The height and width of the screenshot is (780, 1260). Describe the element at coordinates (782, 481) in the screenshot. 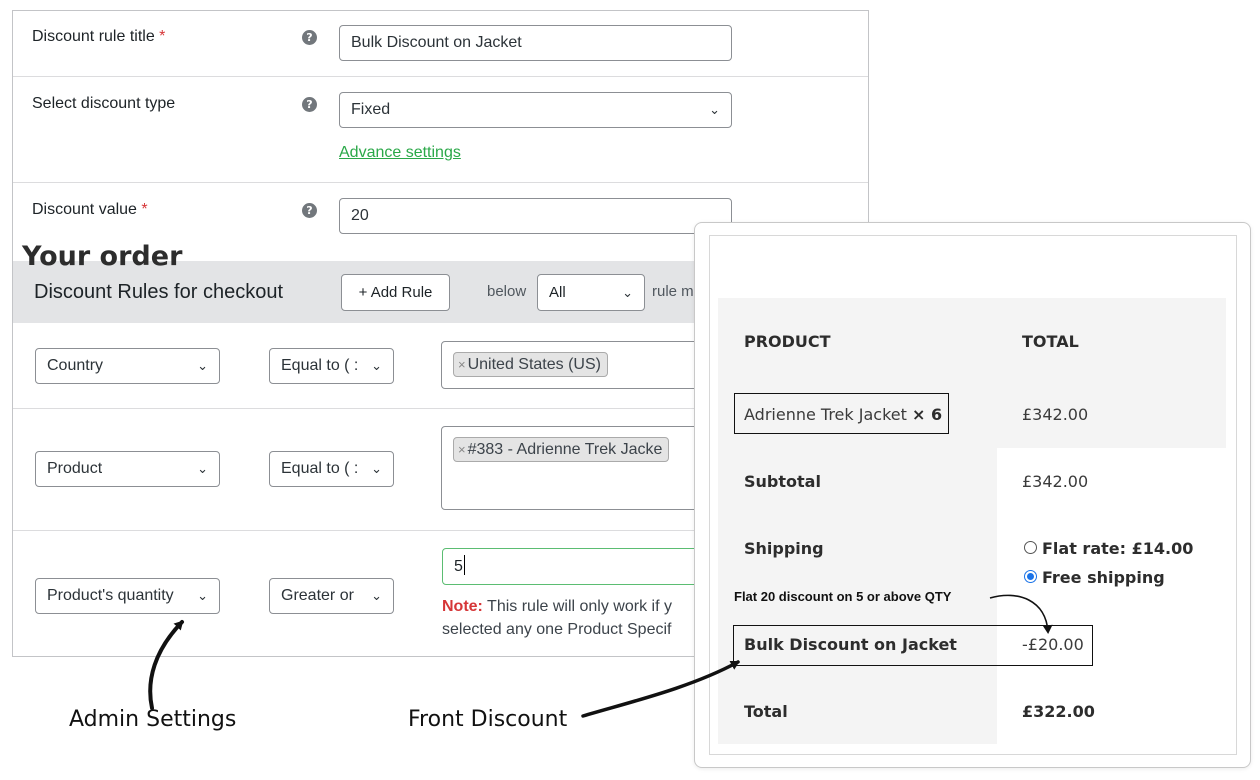

I see `subtotal-label: Subtotal` at that location.